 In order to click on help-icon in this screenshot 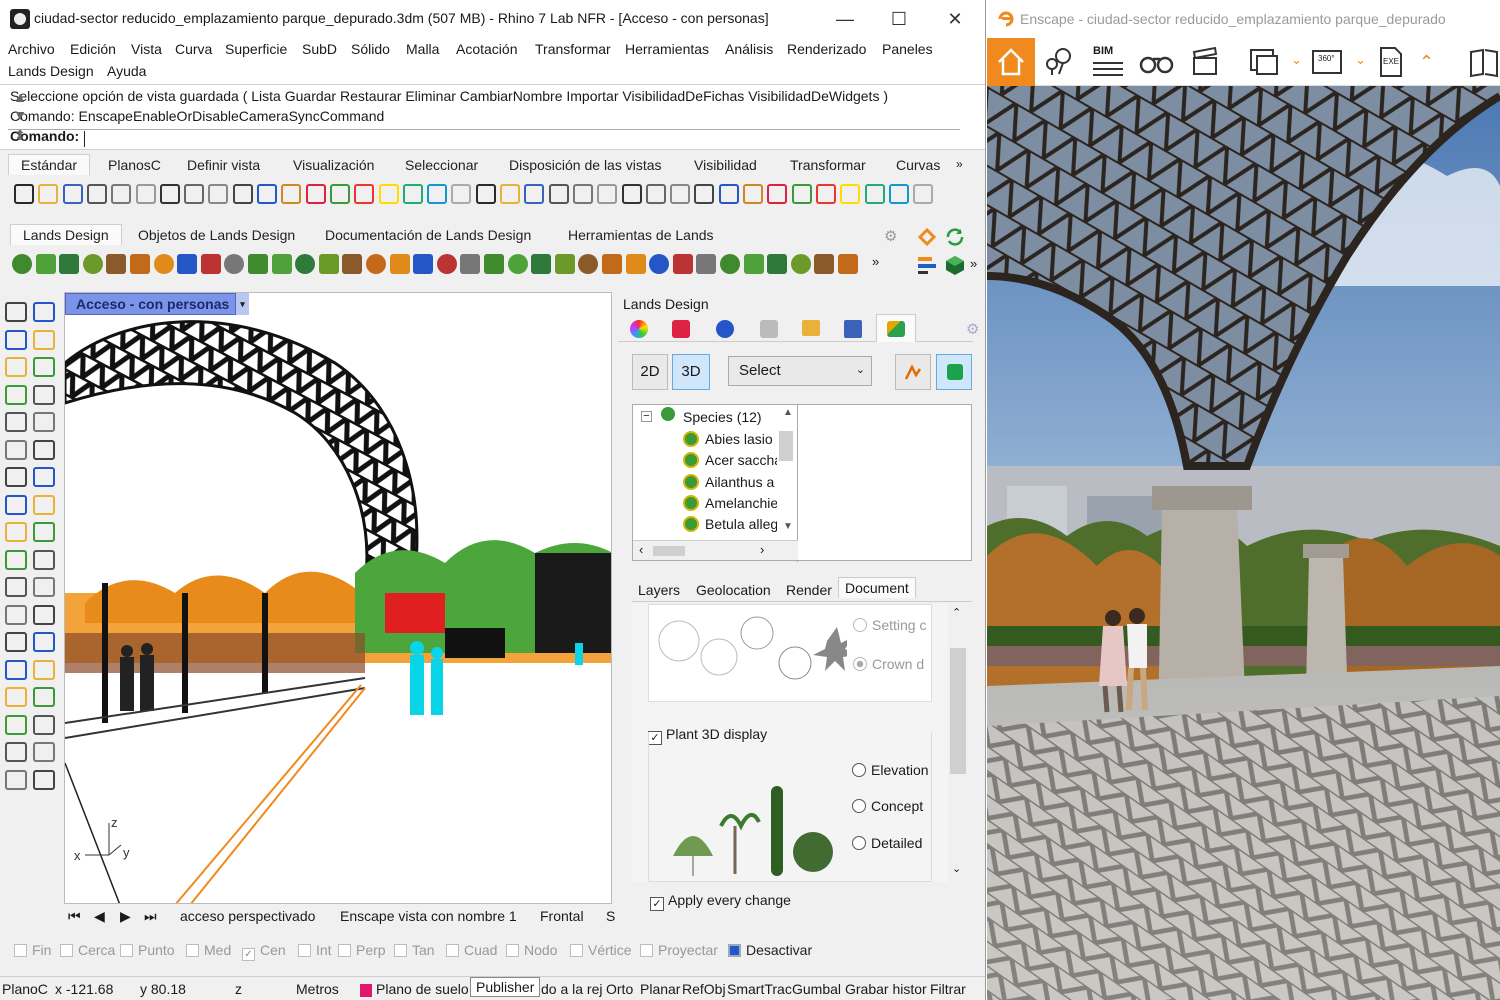, I will do `click(853, 329)`.